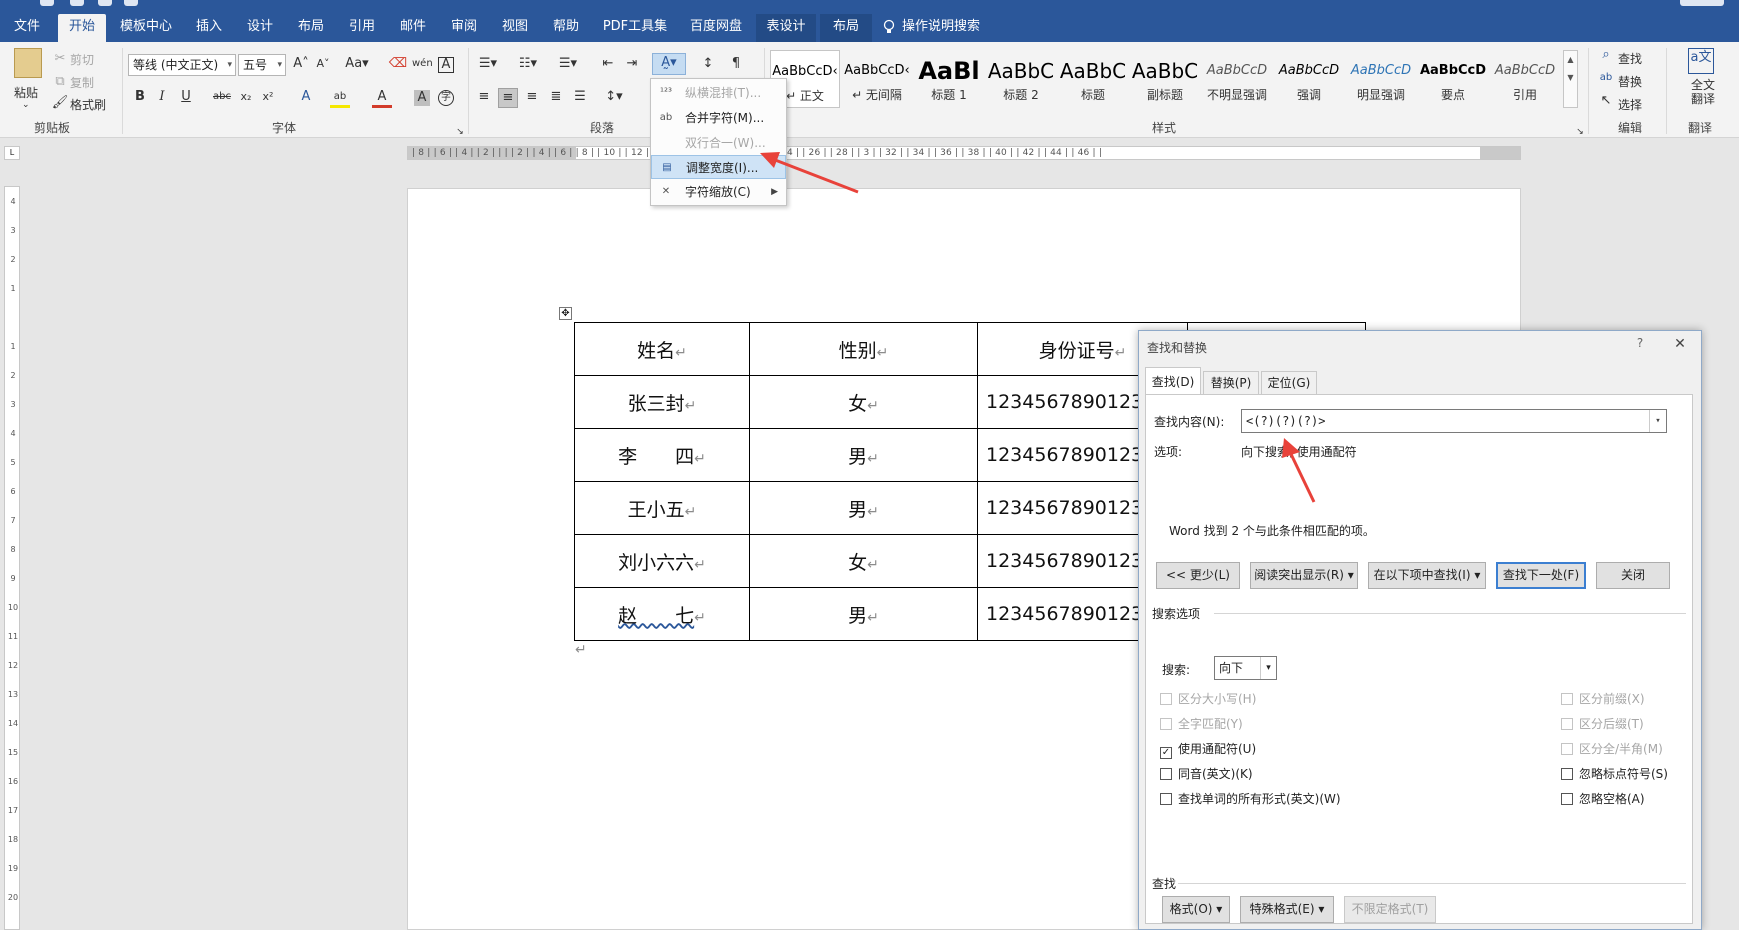 This screenshot has width=1739, height=930. What do you see at coordinates (484, 98) in the screenshot?
I see `align-left-icon: ≡` at bounding box center [484, 98].